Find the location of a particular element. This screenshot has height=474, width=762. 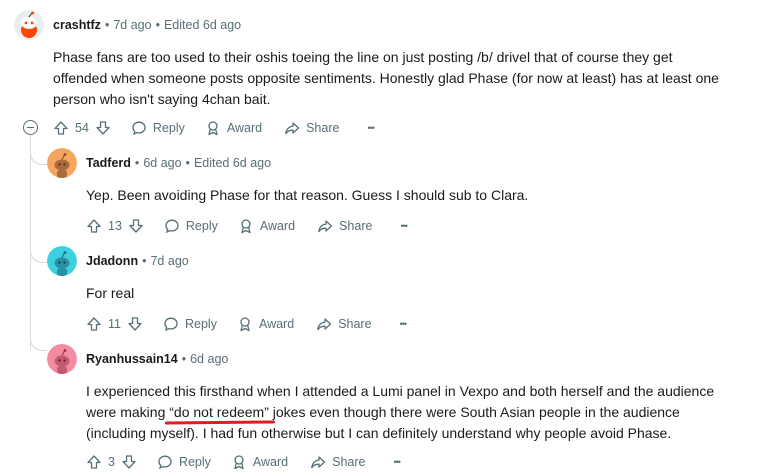

vote-count: 3 is located at coordinates (111, 462).